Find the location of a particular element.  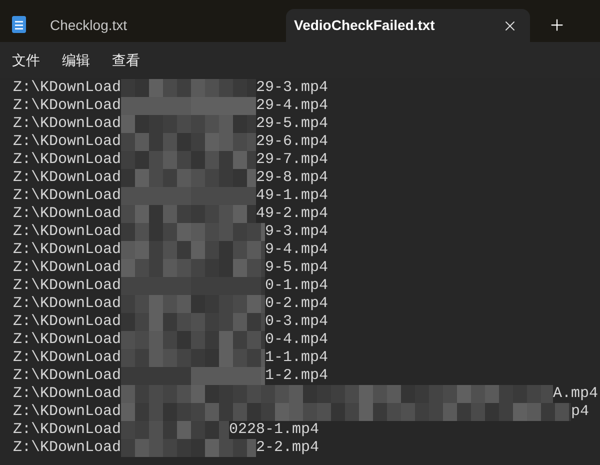

file-name-text: 1-1.mp4 is located at coordinates (296, 358).